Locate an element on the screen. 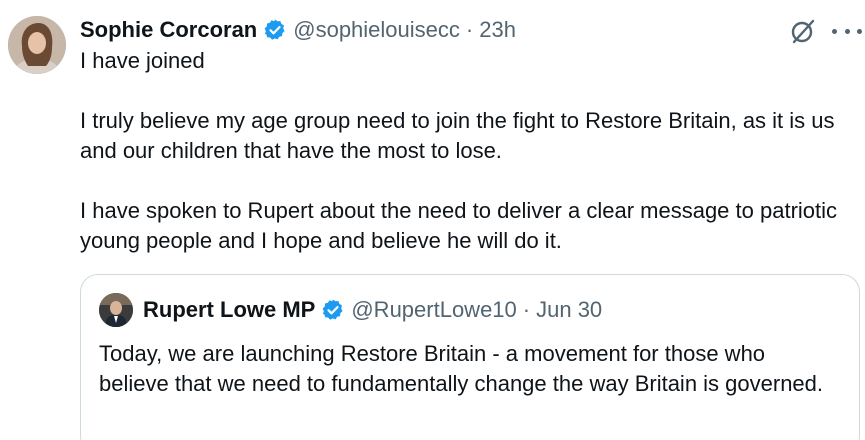 This screenshot has width=865, height=440. quoted-timestamp: Jun 30 is located at coordinates (569, 309).